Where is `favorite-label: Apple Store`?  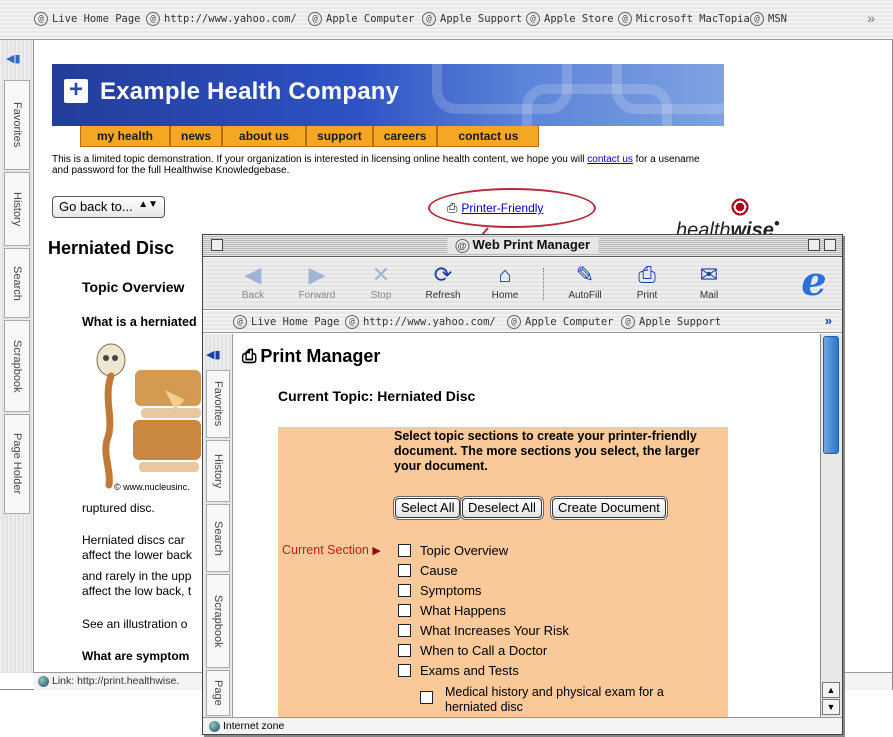 favorite-label: Apple Store is located at coordinates (579, 19).